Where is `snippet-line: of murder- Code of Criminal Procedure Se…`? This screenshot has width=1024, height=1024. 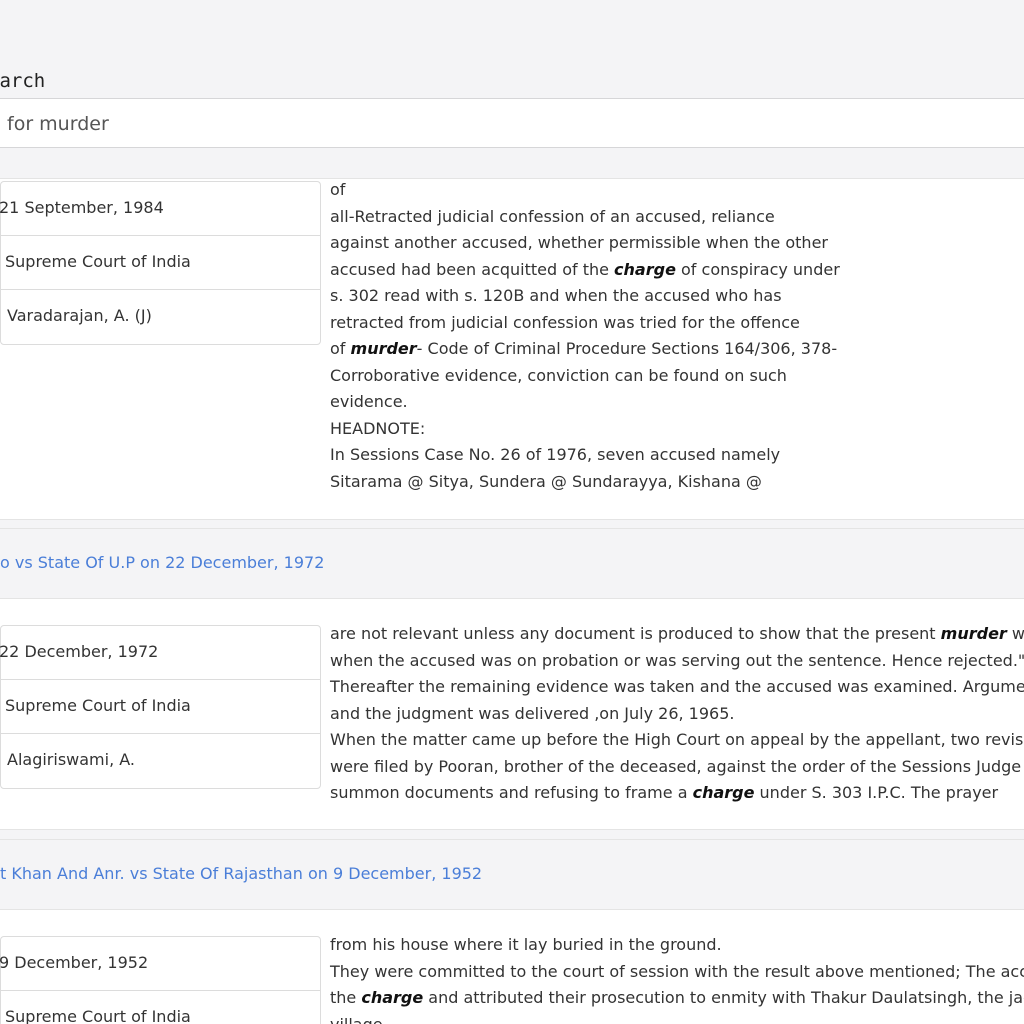
snippet-line: of murder- Code of Criminal Procedure Se… is located at coordinates (584, 348).